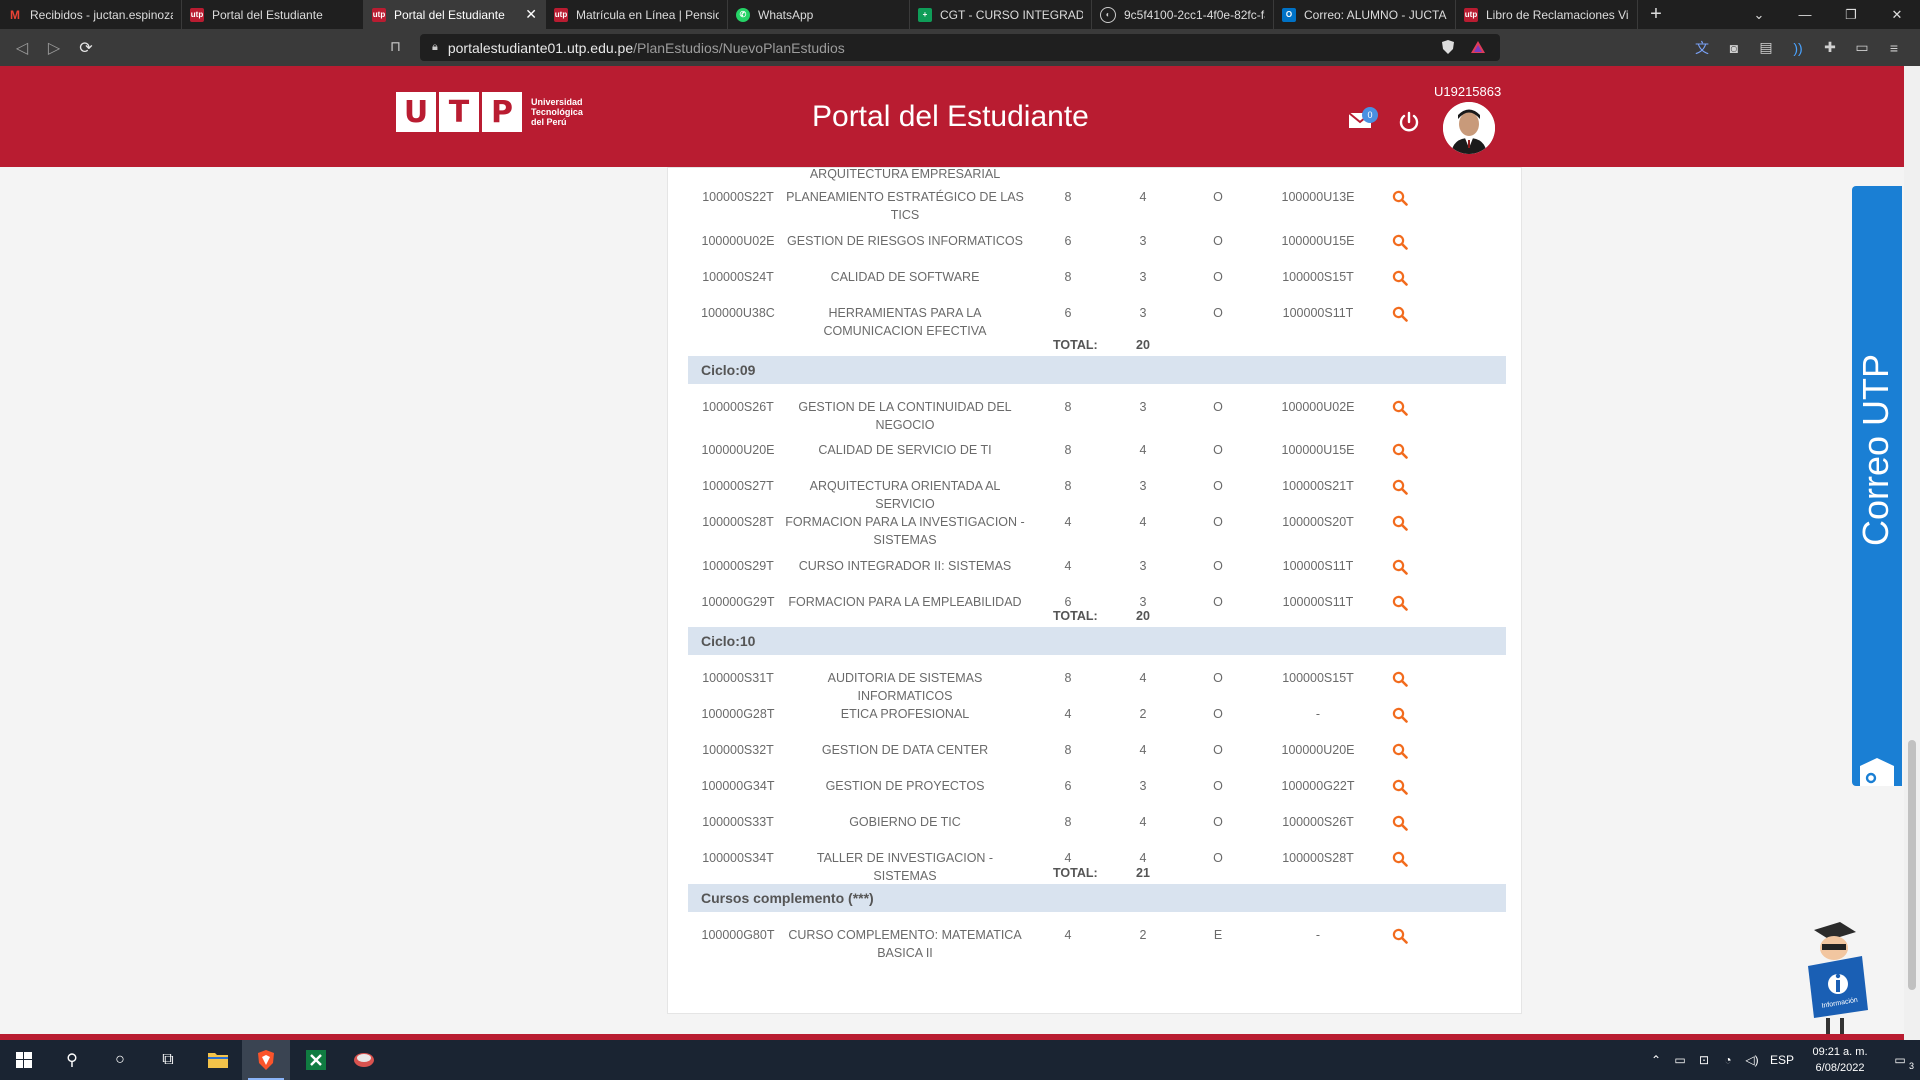 The width and height of the screenshot is (1920, 1080). I want to click on brave-shield-icon, so click(1448, 47).